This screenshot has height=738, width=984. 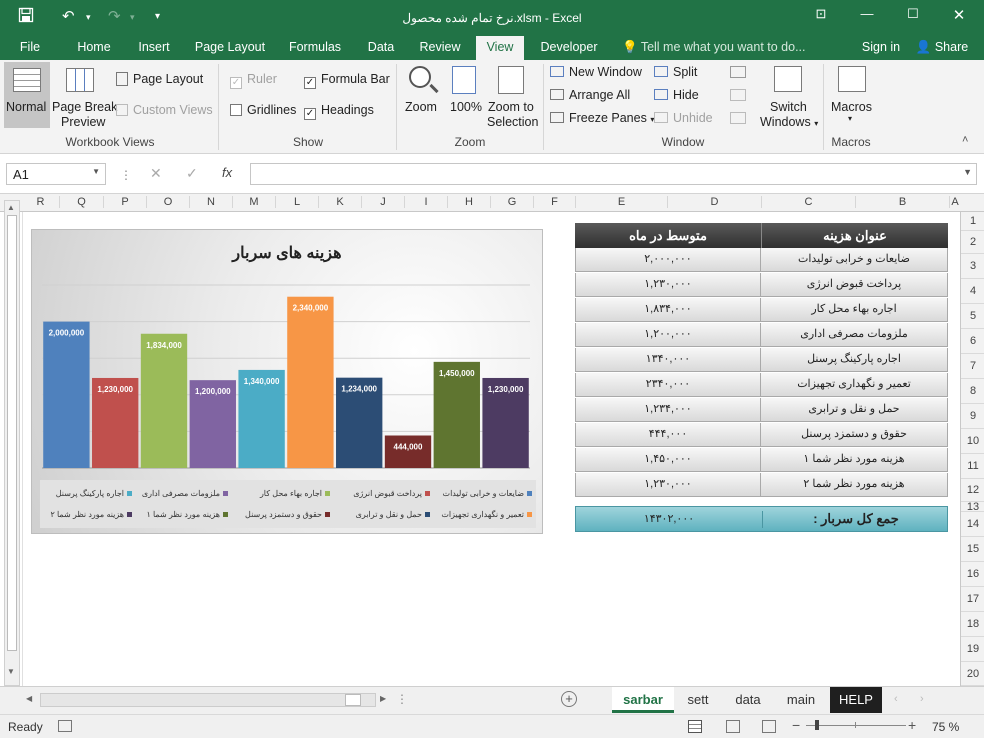 What do you see at coordinates (856, 725) in the screenshot?
I see `zoom-slider` at bounding box center [856, 725].